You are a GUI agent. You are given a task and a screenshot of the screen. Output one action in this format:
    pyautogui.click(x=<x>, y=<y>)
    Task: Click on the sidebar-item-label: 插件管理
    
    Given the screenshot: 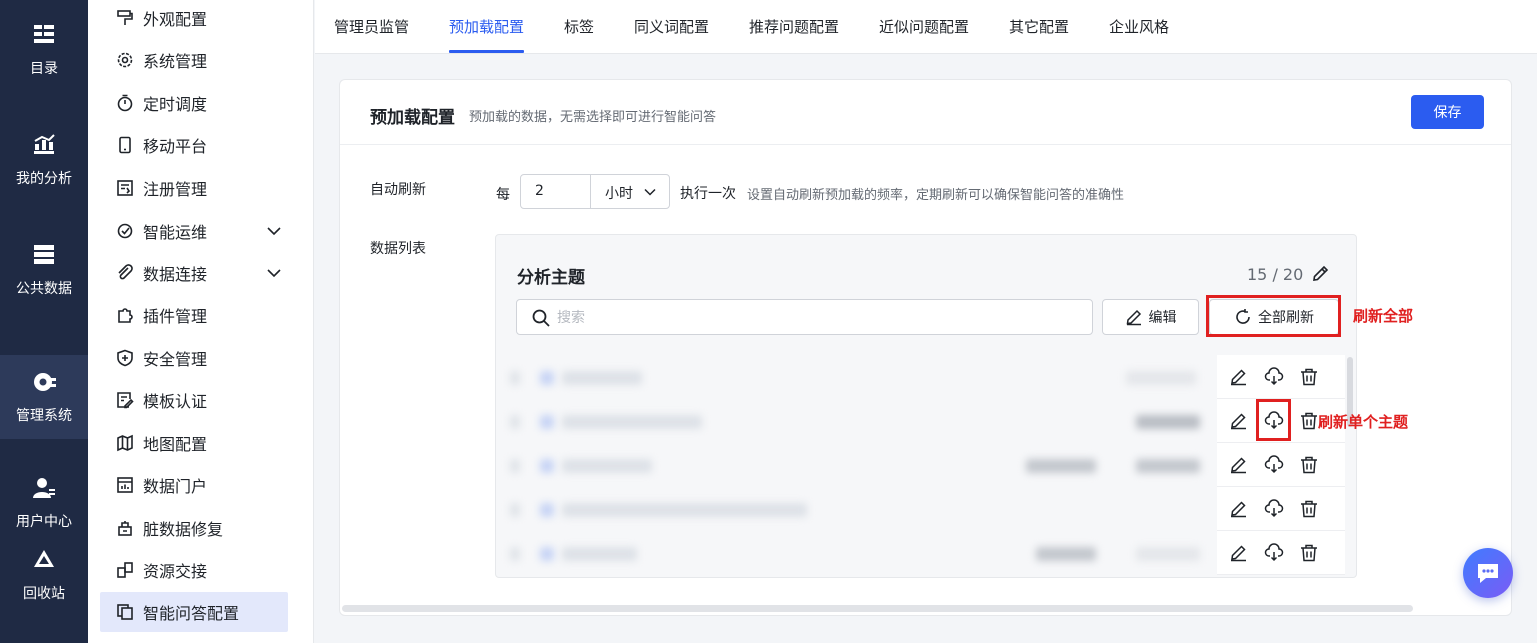 What is the action you would take?
    pyautogui.click(x=175, y=316)
    